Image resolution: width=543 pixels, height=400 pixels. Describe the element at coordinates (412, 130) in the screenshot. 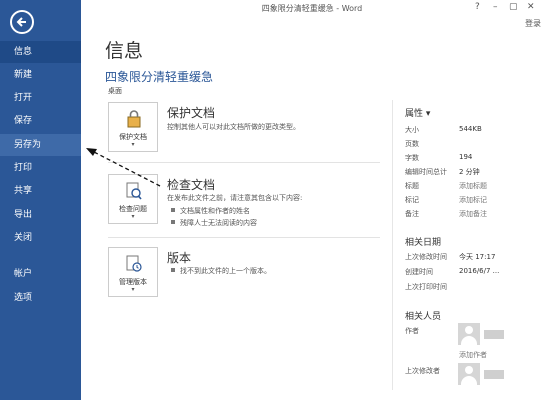

I see `property-label: 大小` at that location.